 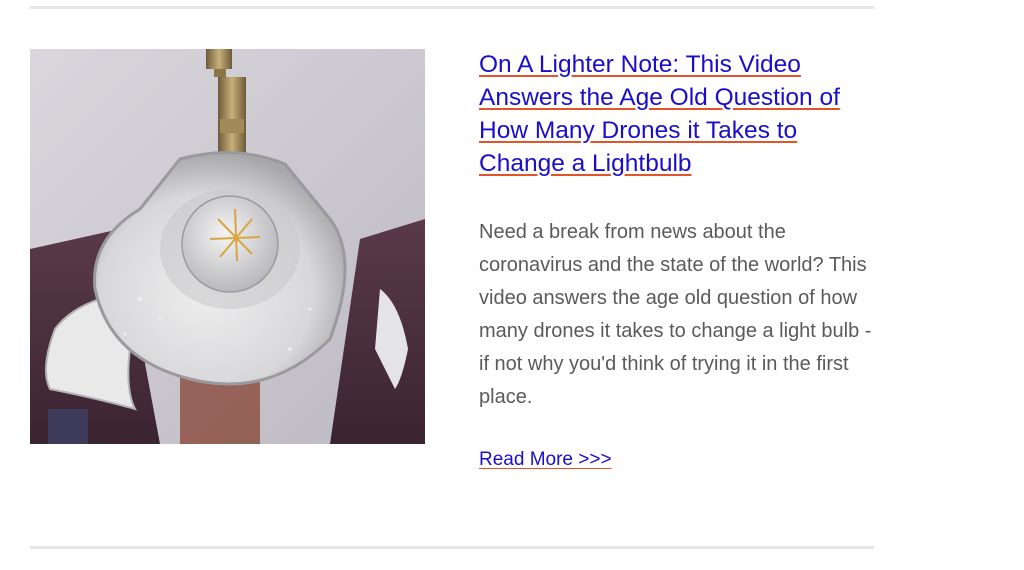 What do you see at coordinates (452, 7) in the screenshot?
I see `top-divider` at bounding box center [452, 7].